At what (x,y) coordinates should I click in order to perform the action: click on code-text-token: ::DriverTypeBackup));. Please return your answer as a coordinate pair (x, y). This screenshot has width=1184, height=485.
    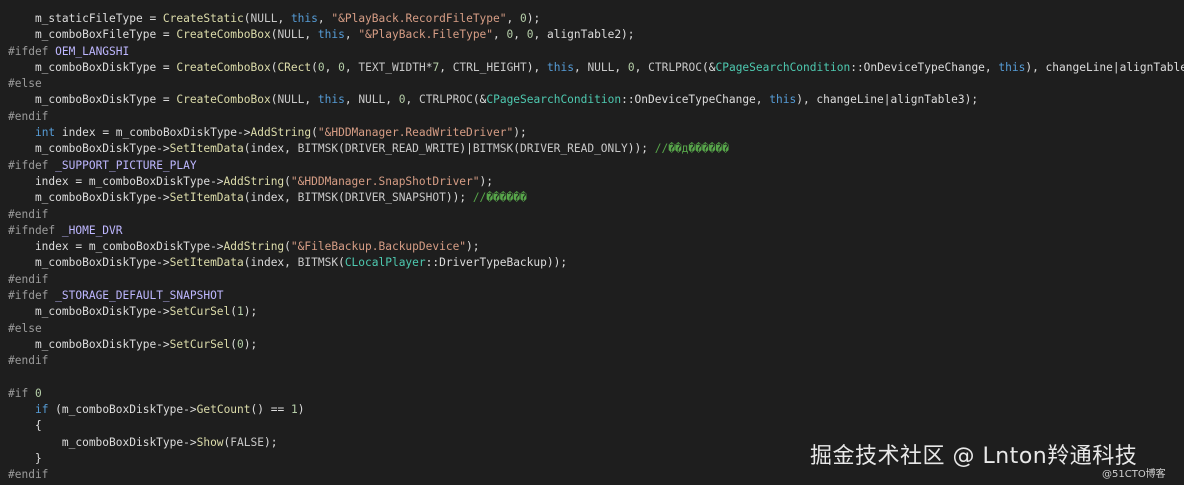
    Looking at the image, I should click on (496, 263).